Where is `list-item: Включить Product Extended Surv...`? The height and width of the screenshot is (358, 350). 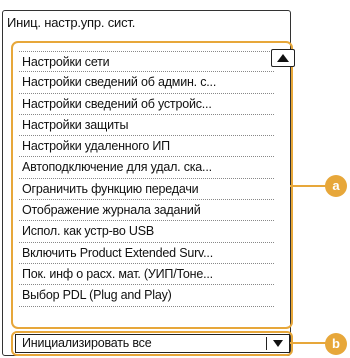
list-item: Включить Product Extended Surv... is located at coordinates (146, 253).